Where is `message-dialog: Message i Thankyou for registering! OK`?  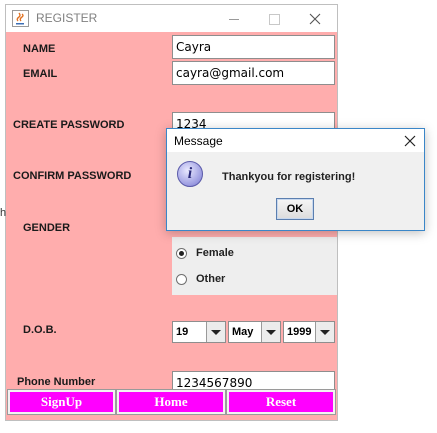
message-dialog: Message i Thankyou for registering! OK is located at coordinates (295, 179).